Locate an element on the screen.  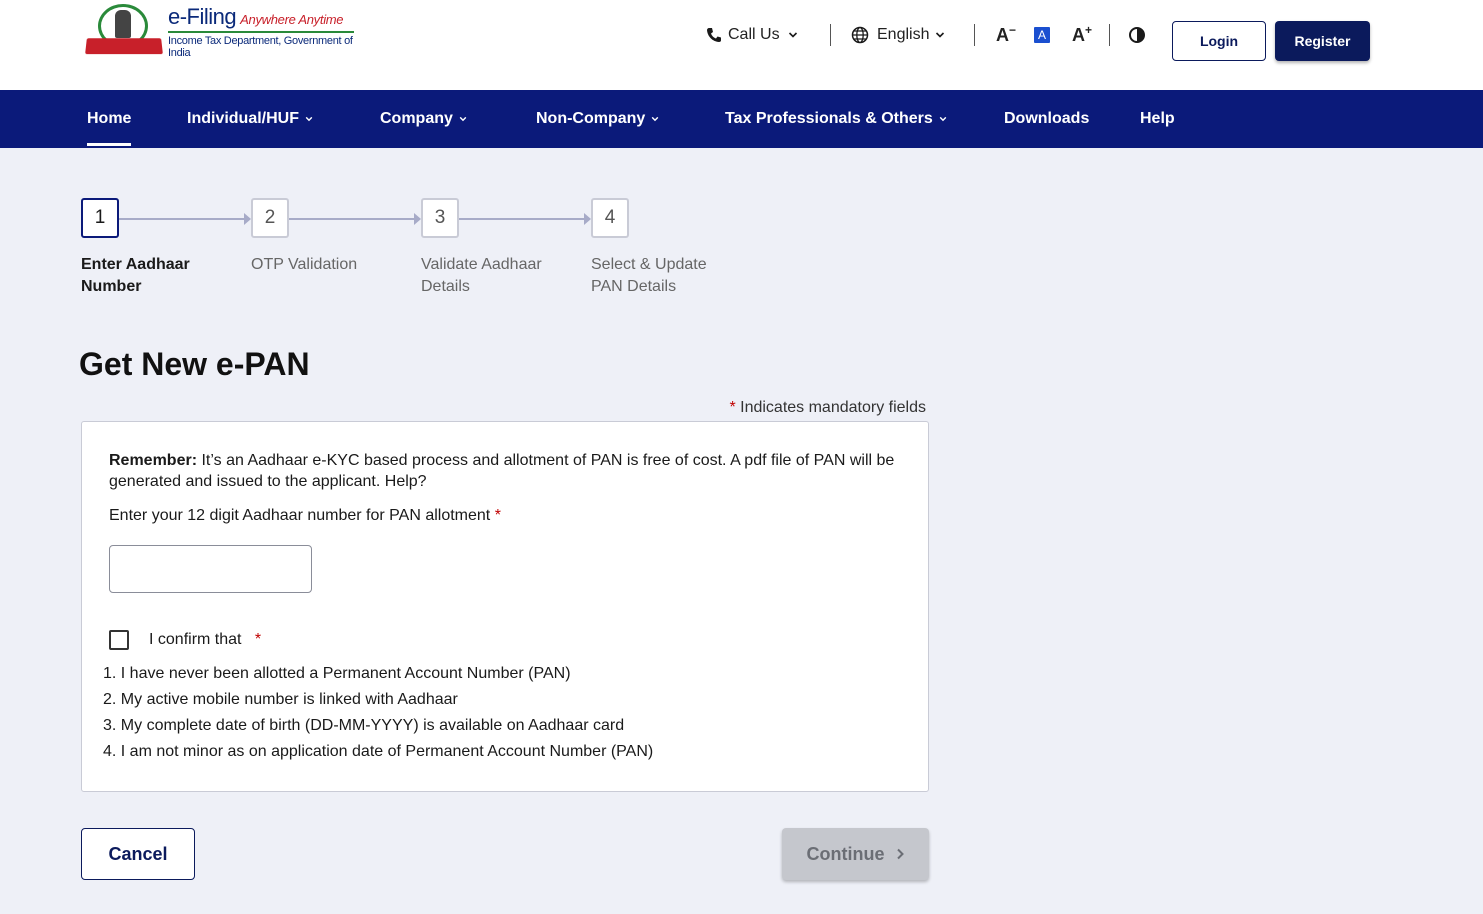
continue-button: Continue is located at coordinates (855, 854).